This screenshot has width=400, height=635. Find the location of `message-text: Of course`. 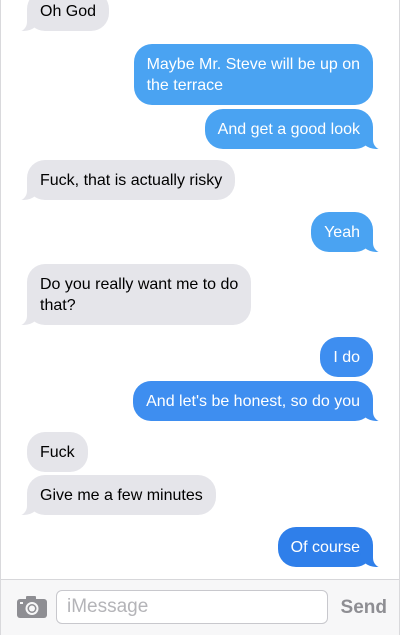

message-text: Of course is located at coordinates (325, 547).